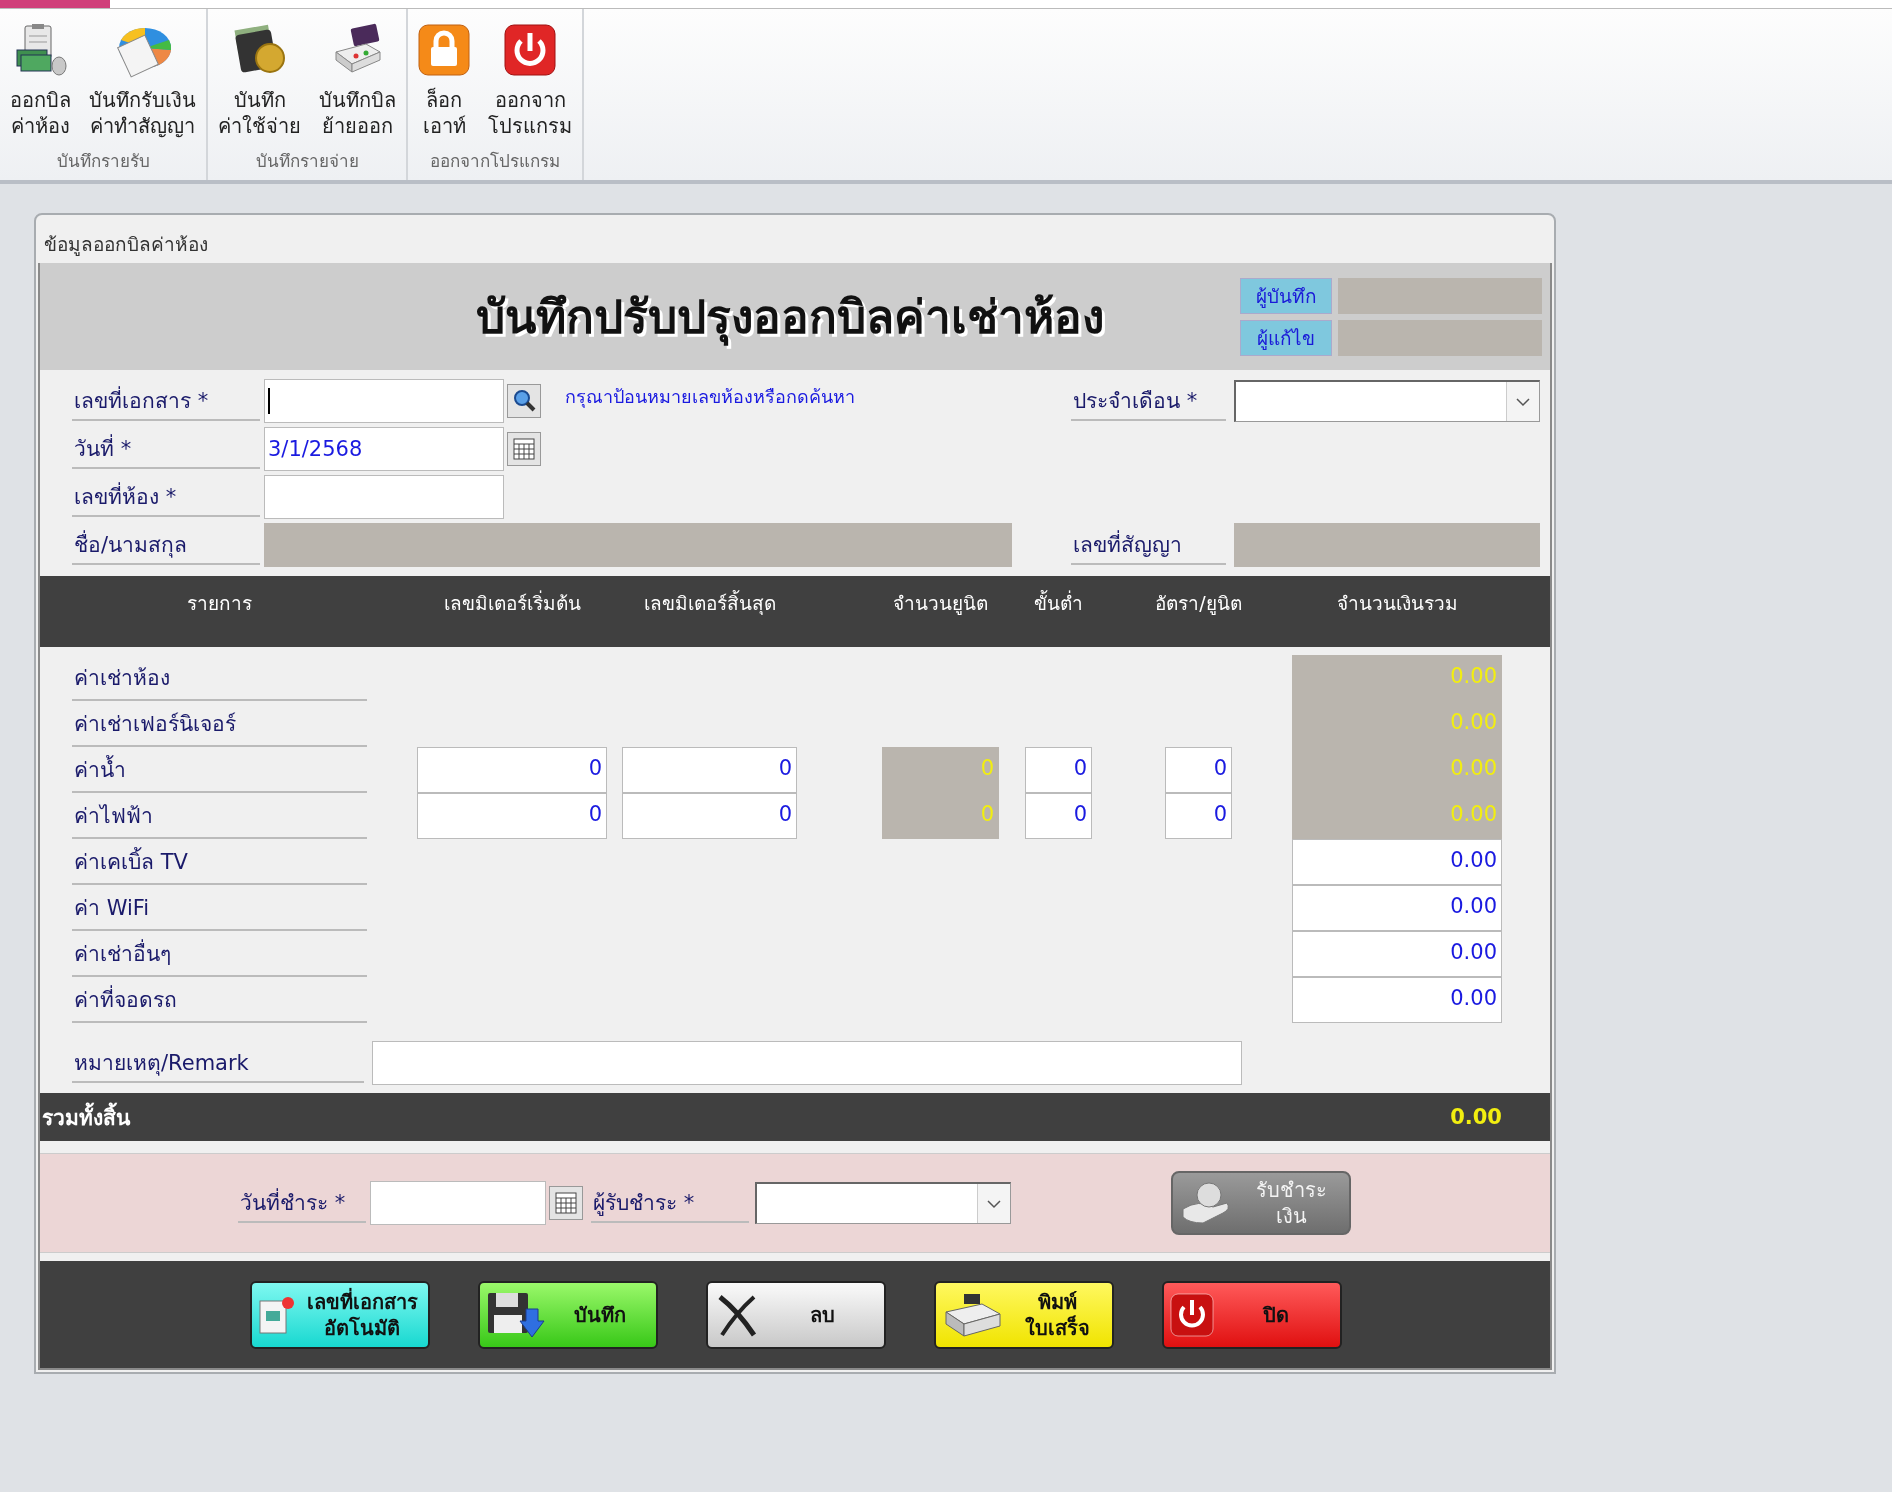  What do you see at coordinates (940, 604) in the screenshot?
I see `column-header: จำนวนยูนิต` at bounding box center [940, 604].